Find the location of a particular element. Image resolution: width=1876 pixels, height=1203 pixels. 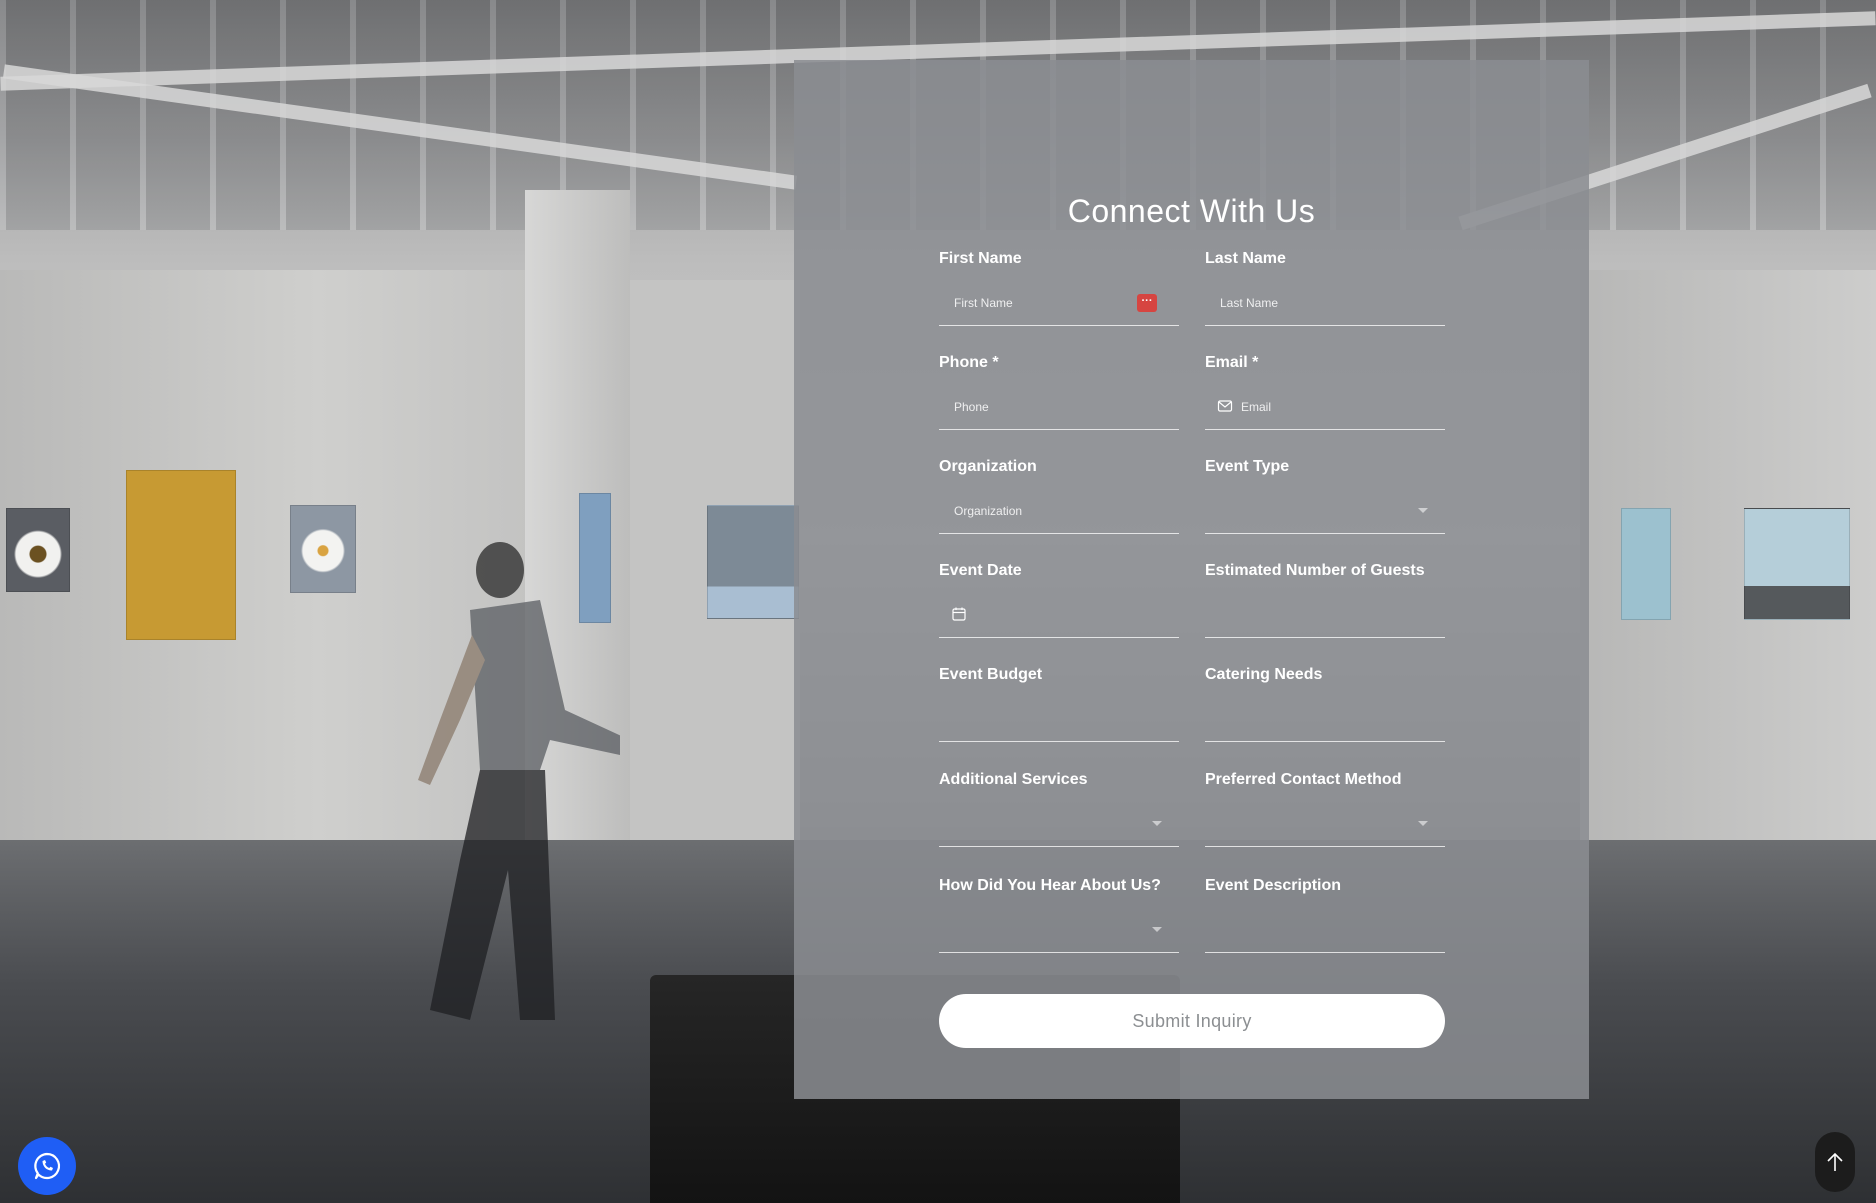

budget-input is located at coordinates (1059, 718).